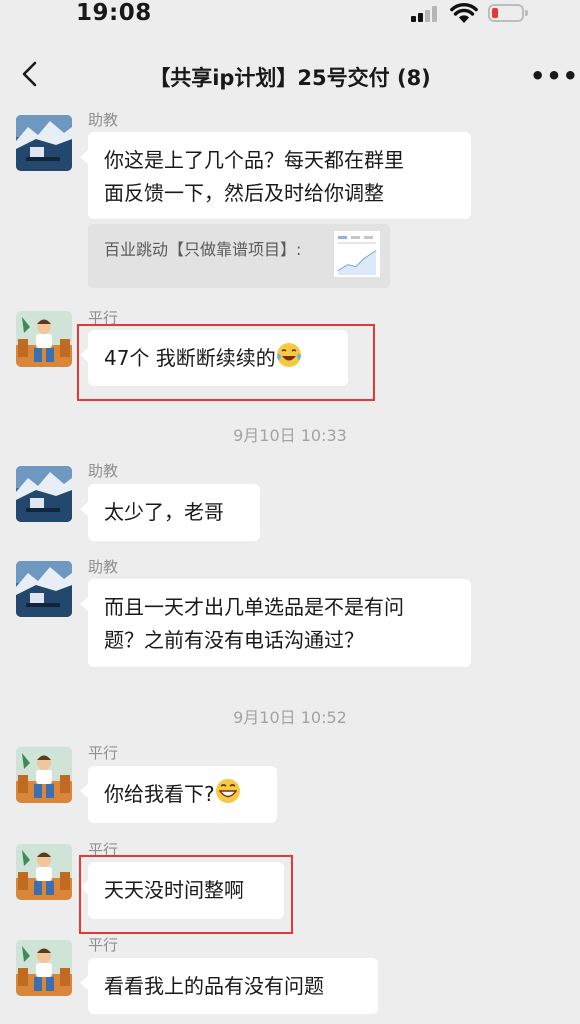 The width and height of the screenshot is (580, 1024). Describe the element at coordinates (275, 623) in the screenshot. I see `message-bubble: 而且一天才出几单选品是不是有问 题？之前有没有电话沟通过？` at that location.